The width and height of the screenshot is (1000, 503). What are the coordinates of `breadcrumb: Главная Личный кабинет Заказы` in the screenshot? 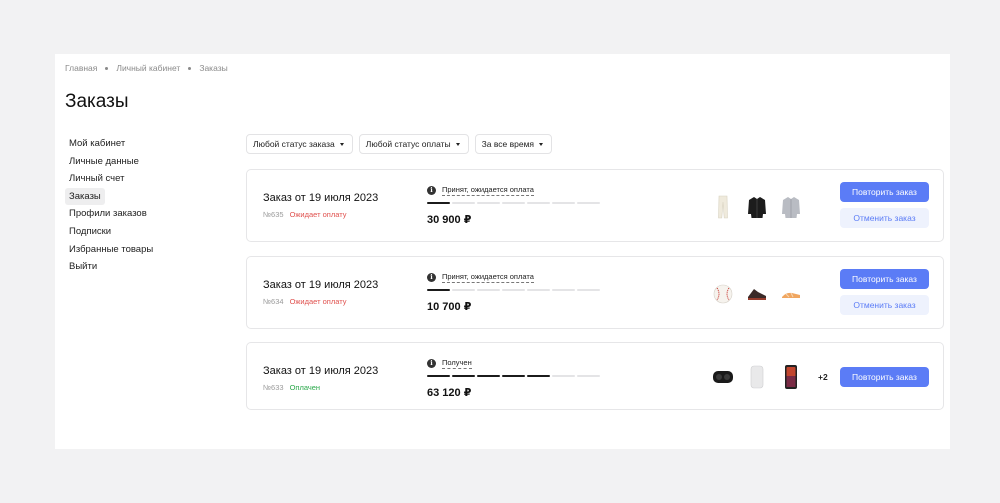 It's located at (146, 68).